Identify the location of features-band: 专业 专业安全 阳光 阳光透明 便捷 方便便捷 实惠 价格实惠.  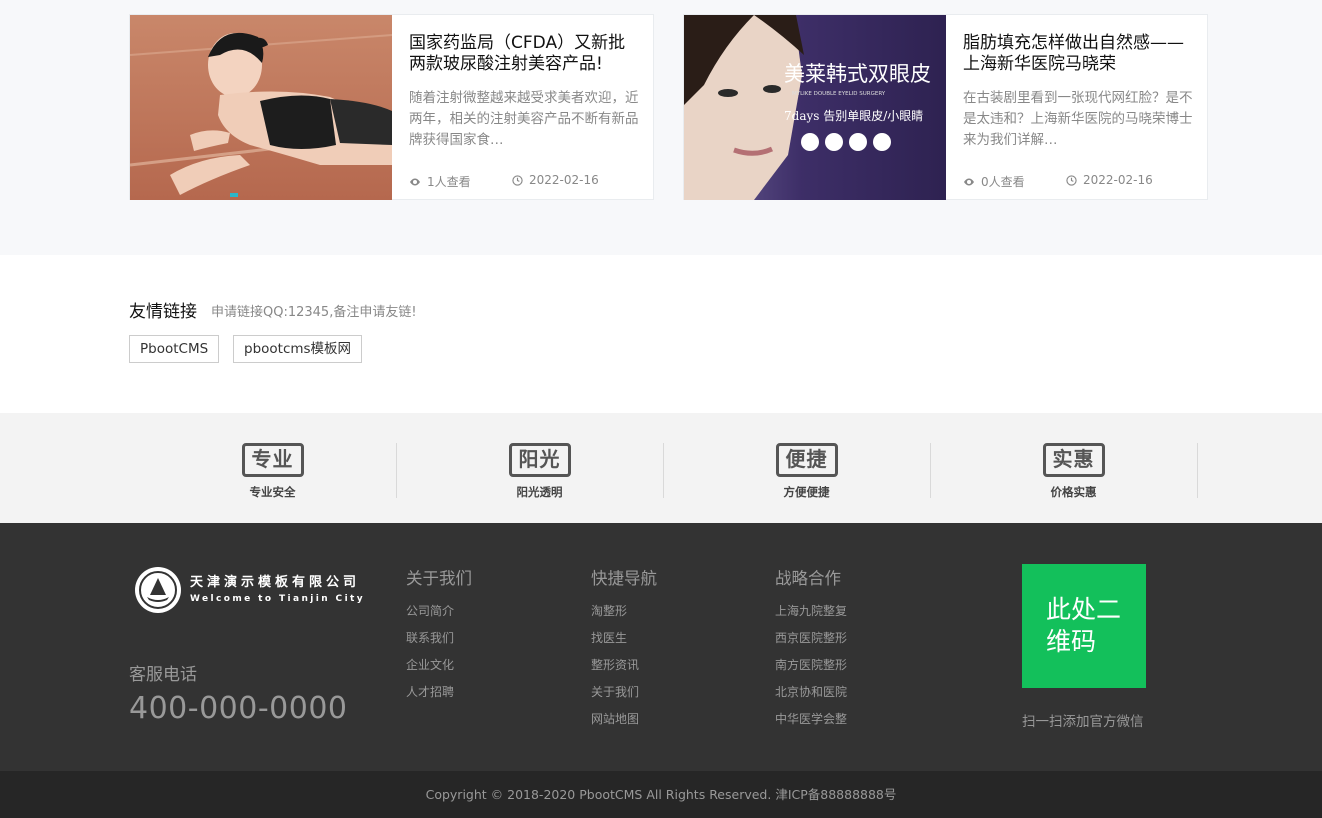
(661, 468).